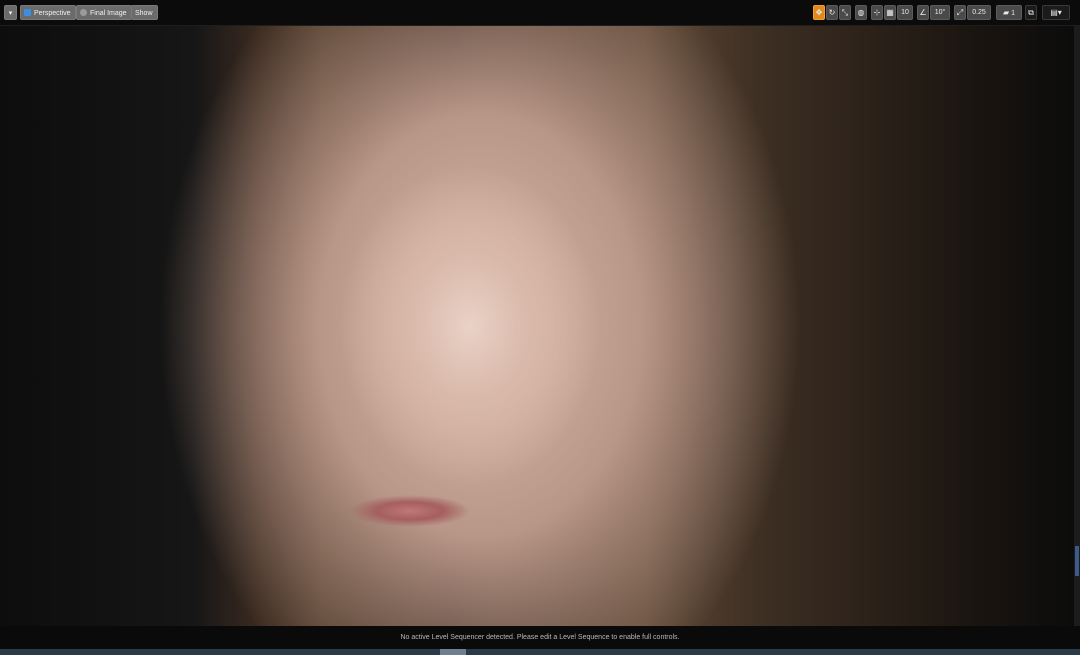  Describe the element at coordinates (1077, 326) in the screenshot. I see `viewport-scrollbar` at that location.